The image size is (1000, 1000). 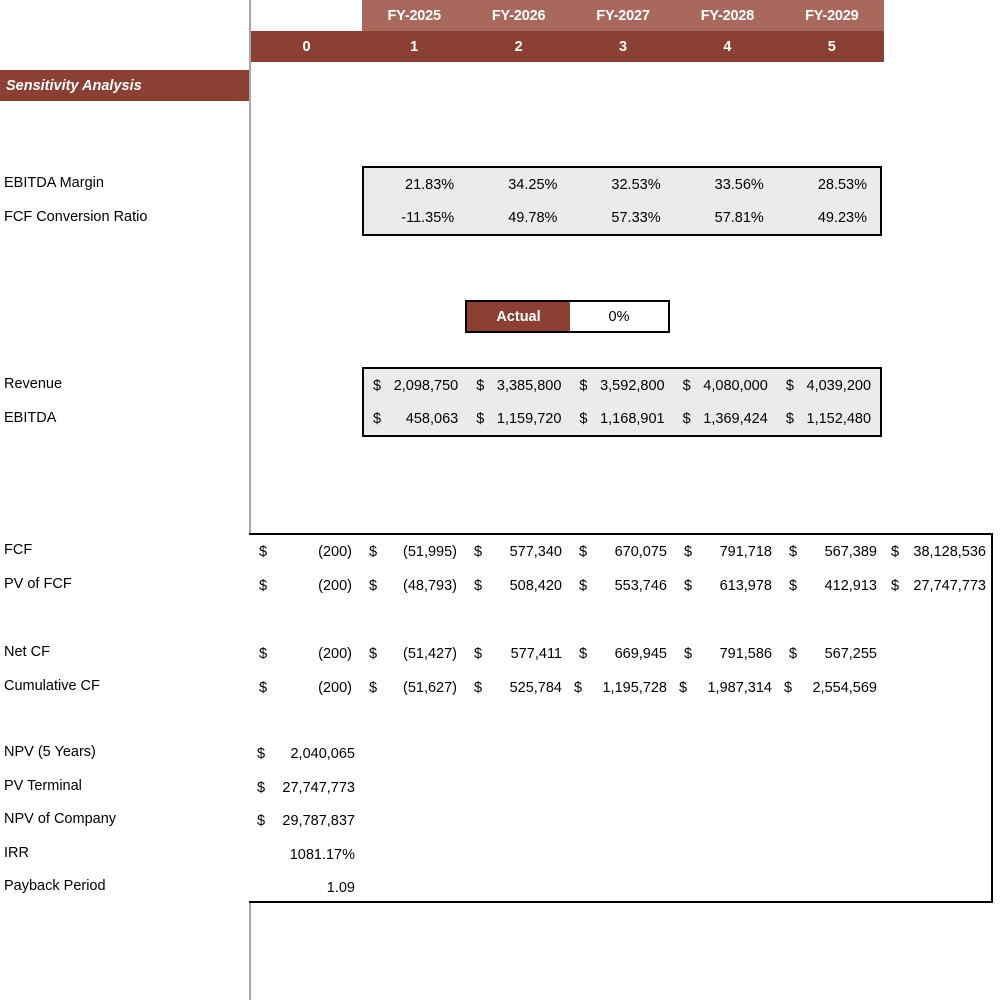 I want to click on sensitivity-analysis-banner: Sensitivity Analysis, so click(x=124, y=85).